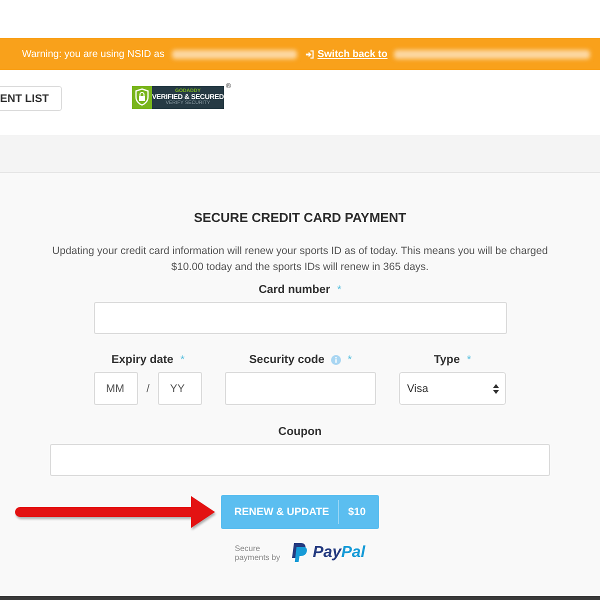 The image size is (600, 600). What do you see at coordinates (300, 218) in the screenshot?
I see `form-title: SECURE CREDIT CARD PAYMENT` at bounding box center [300, 218].